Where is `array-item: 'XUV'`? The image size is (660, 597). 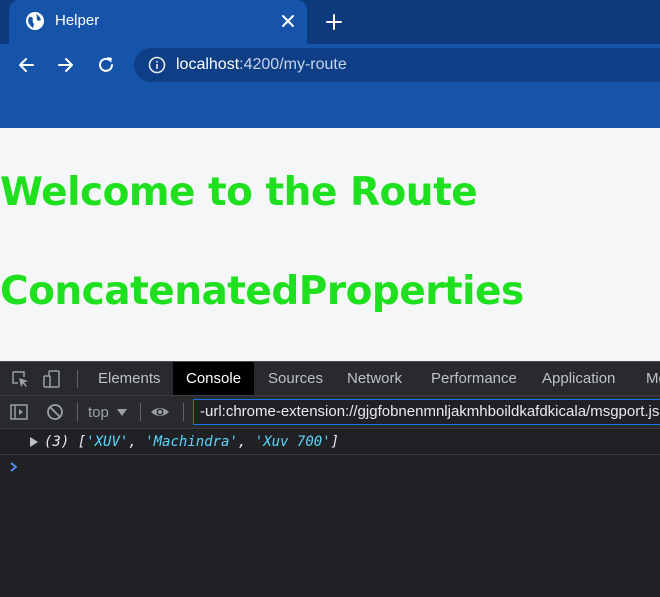
array-item: 'XUV' is located at coordinates (107, 442).